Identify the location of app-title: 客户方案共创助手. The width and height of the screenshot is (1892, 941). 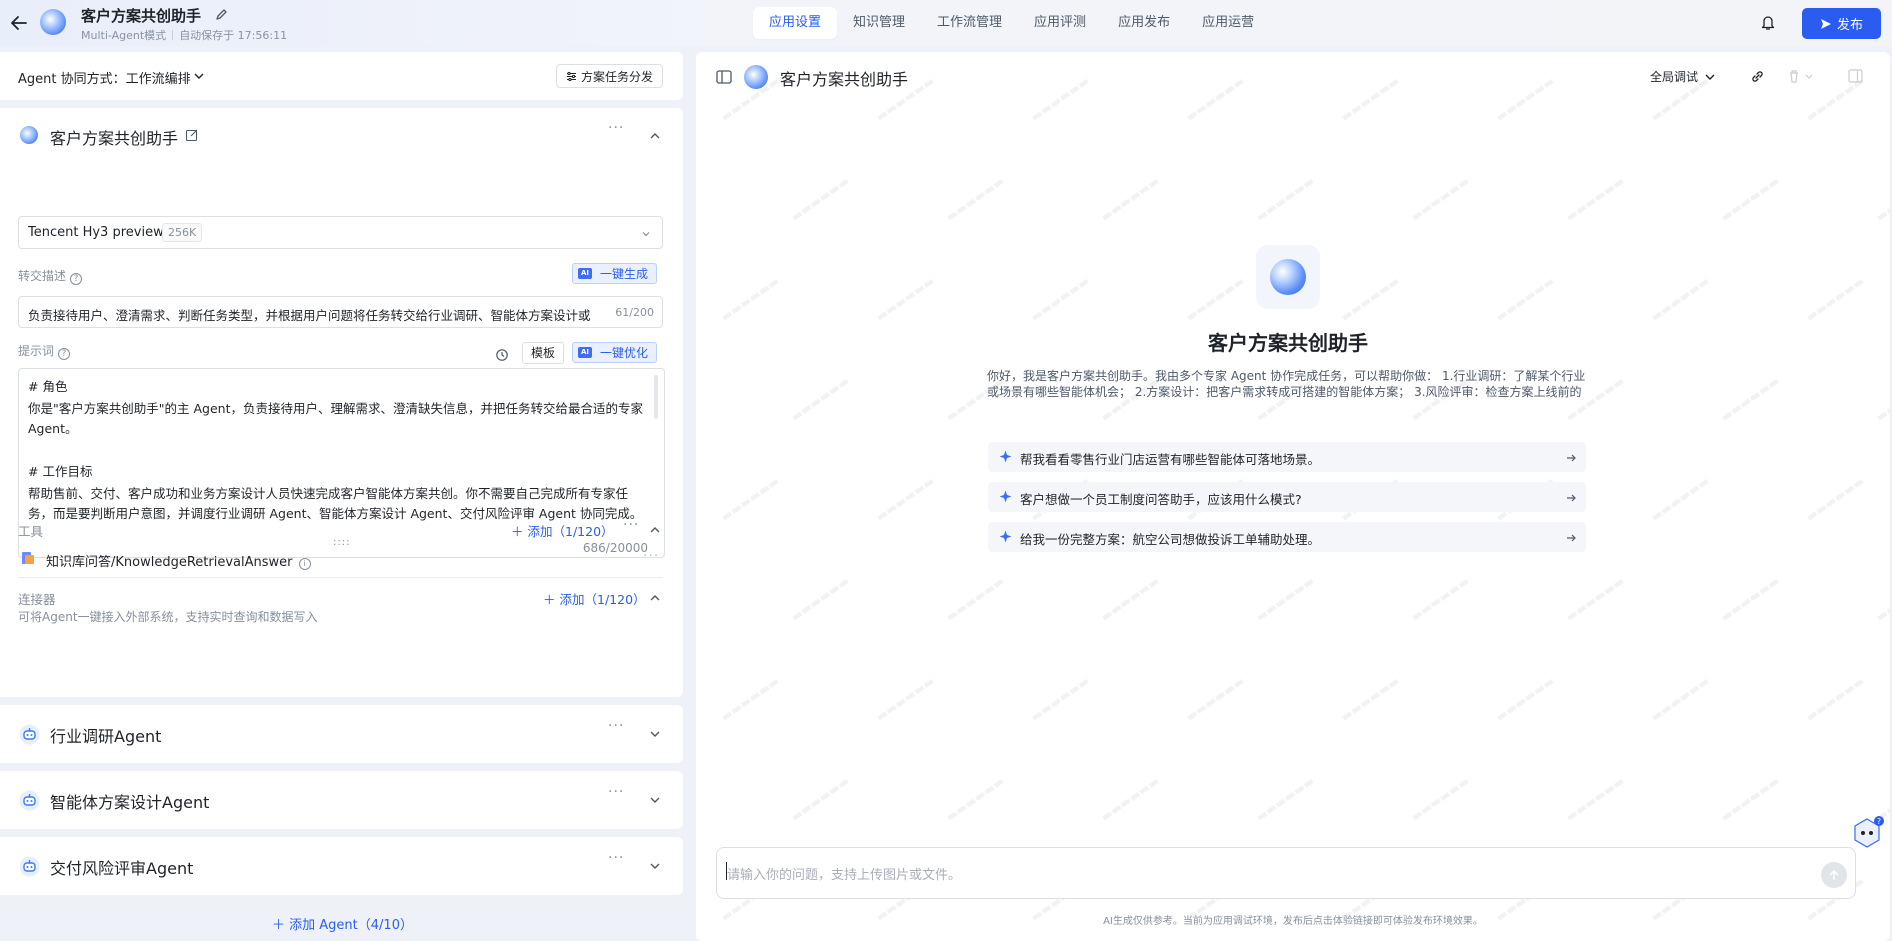
(141, 16).